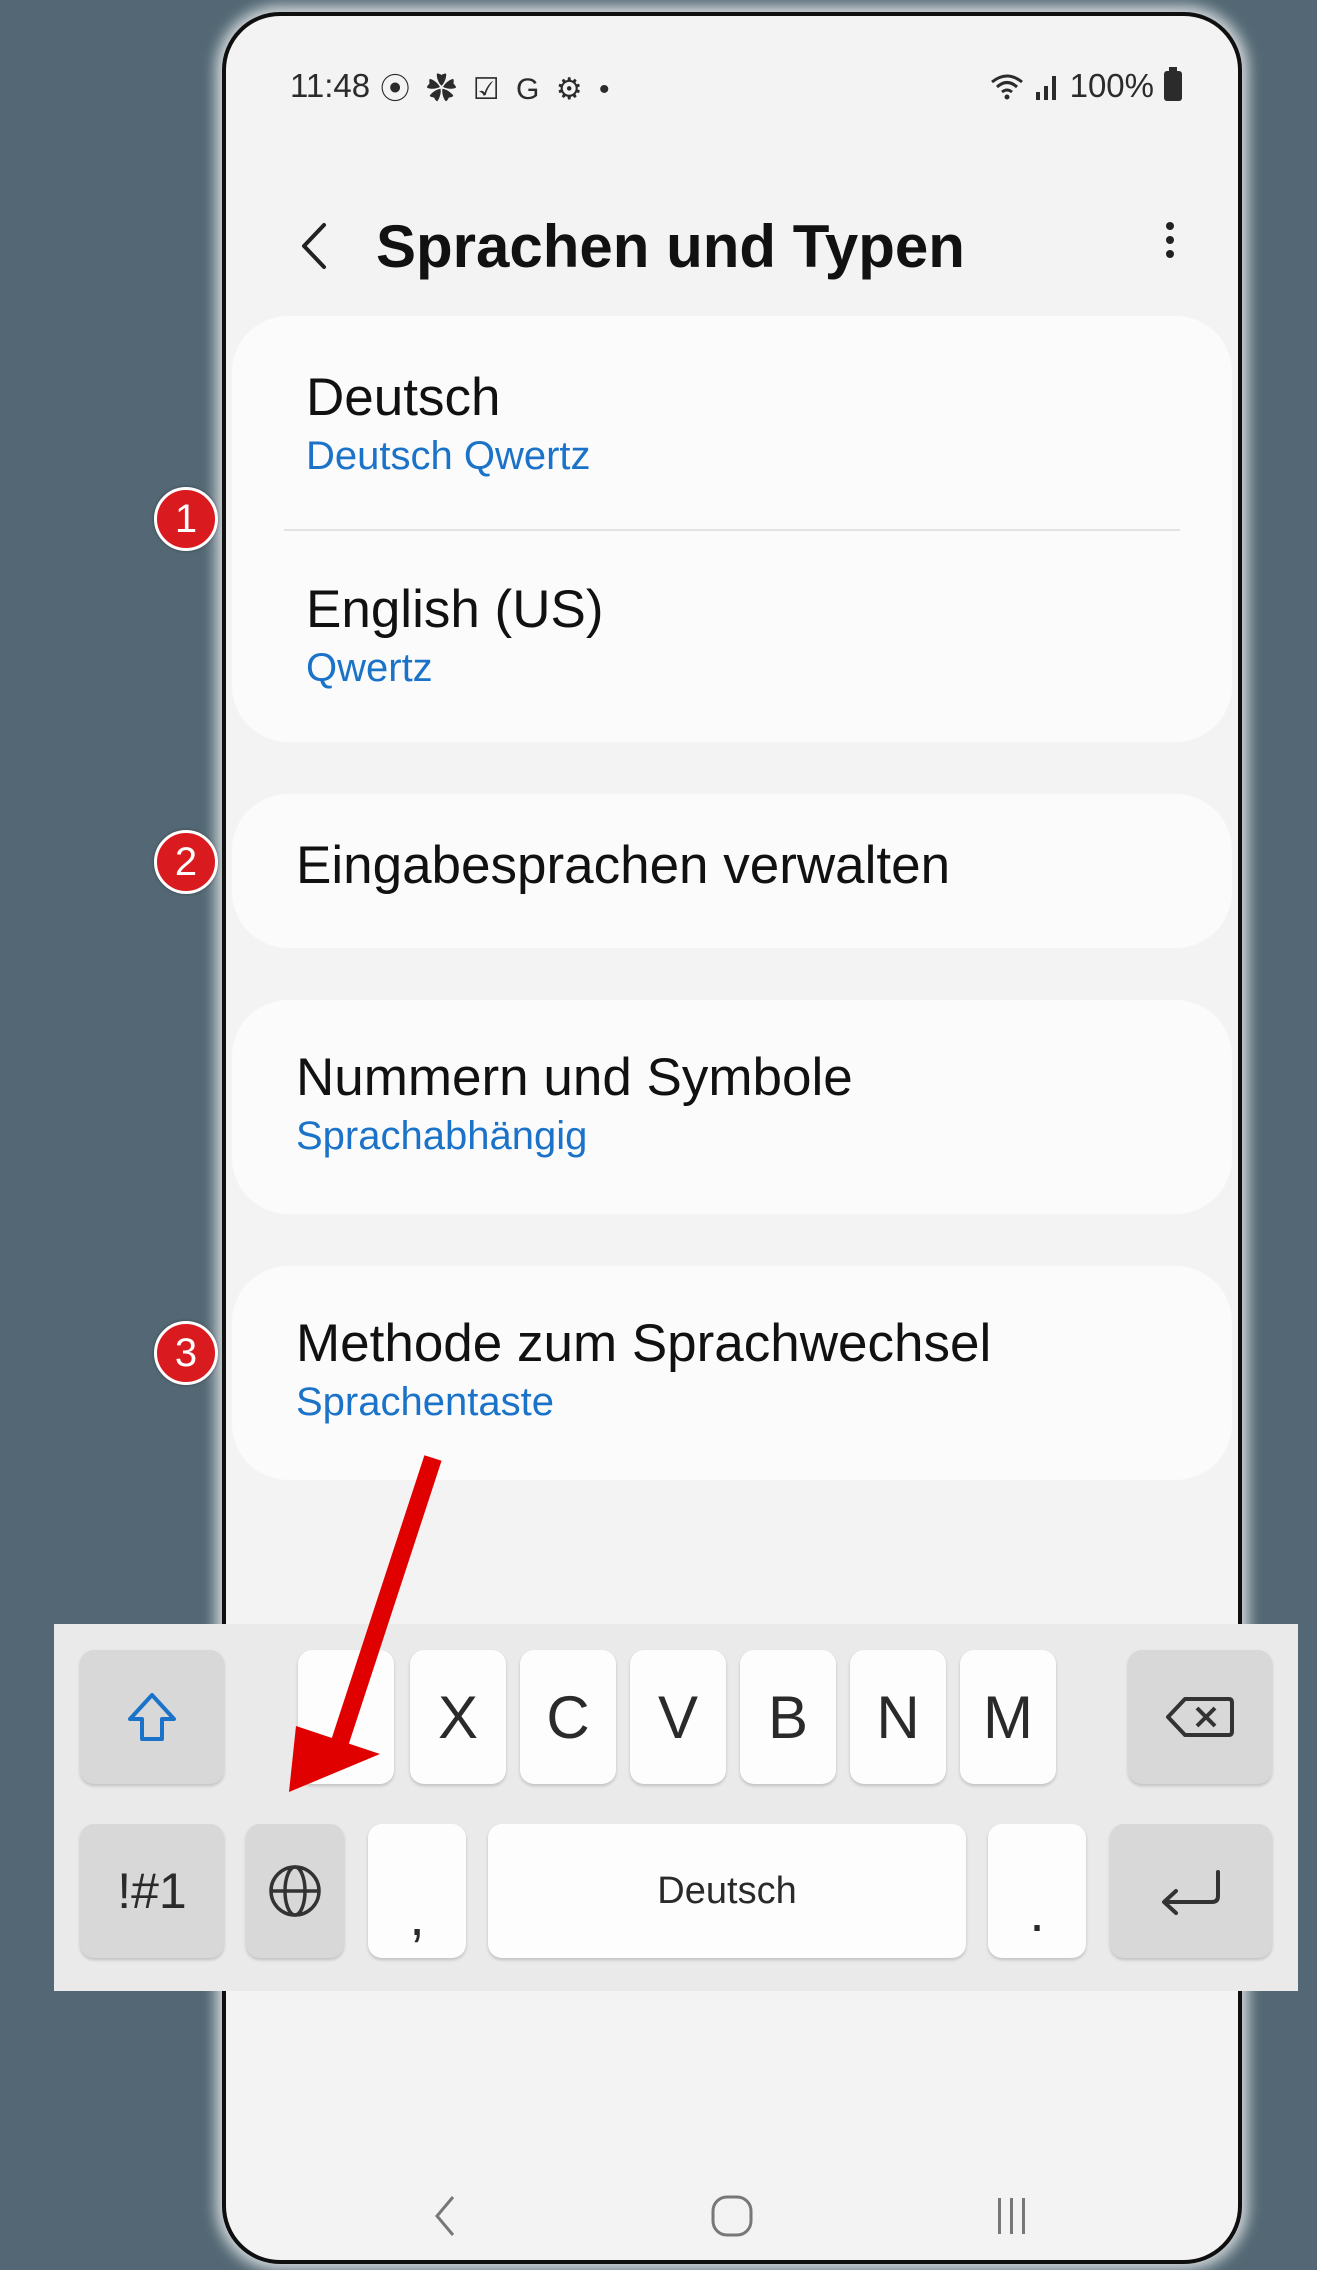 The image size is (1317, 2270). I want to click on nav-home-button, so click(732, 2216).